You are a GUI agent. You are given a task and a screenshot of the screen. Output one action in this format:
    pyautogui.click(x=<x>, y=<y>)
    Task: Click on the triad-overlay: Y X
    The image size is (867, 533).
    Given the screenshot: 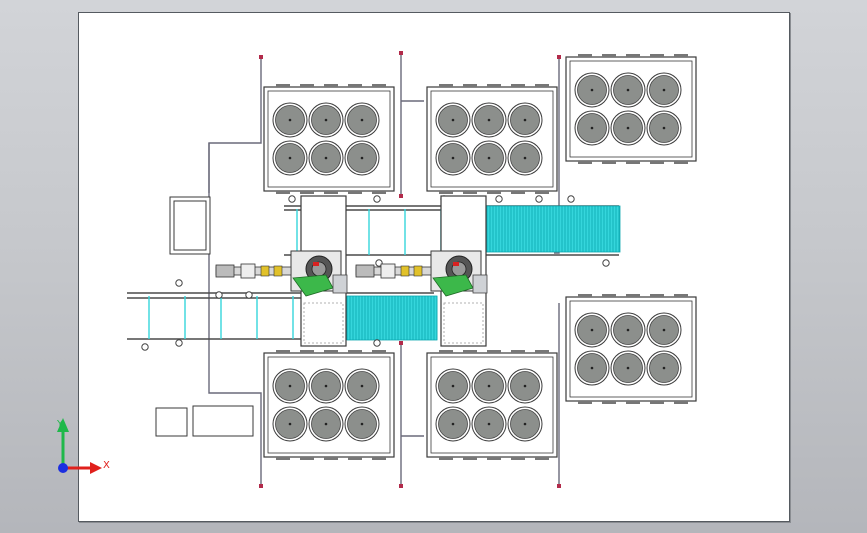 What is the action you would take?
    pyautogui.click(x=83, y=446)
    